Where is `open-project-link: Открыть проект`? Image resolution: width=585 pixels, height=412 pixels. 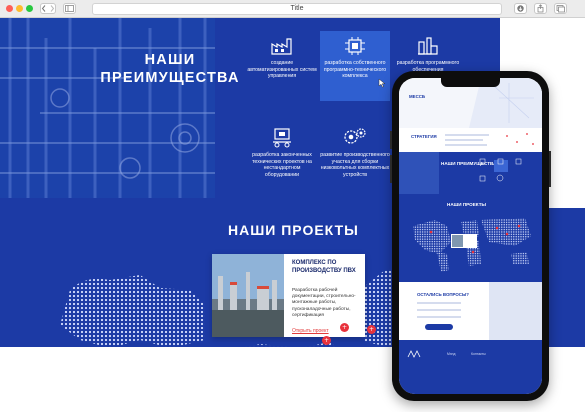
open-project-link: Открыть проект is located at coordinates (310, 331).